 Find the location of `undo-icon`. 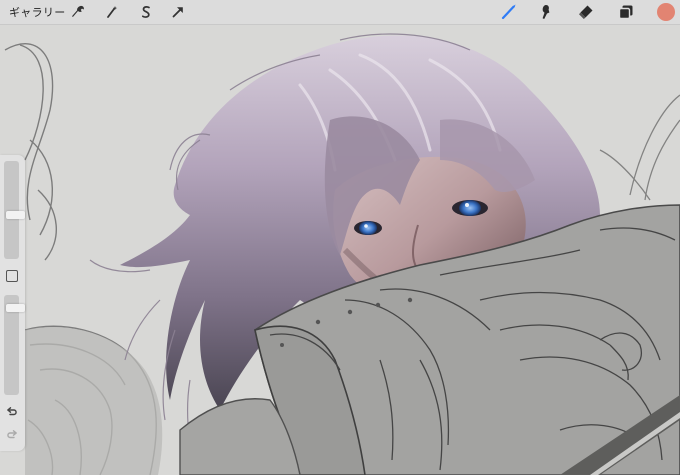

undo-icon is located at coordinates (12, 411).